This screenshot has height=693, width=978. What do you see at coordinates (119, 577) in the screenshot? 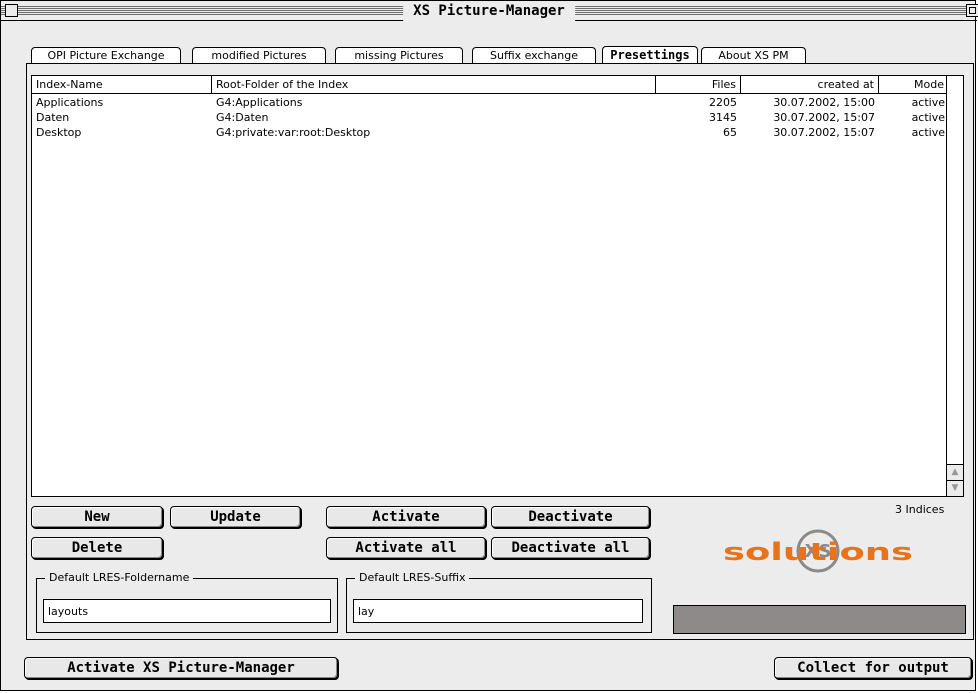
I see `default-lres-foldername-label: Default LRES-Foldername` at bounding box center [119, 577].